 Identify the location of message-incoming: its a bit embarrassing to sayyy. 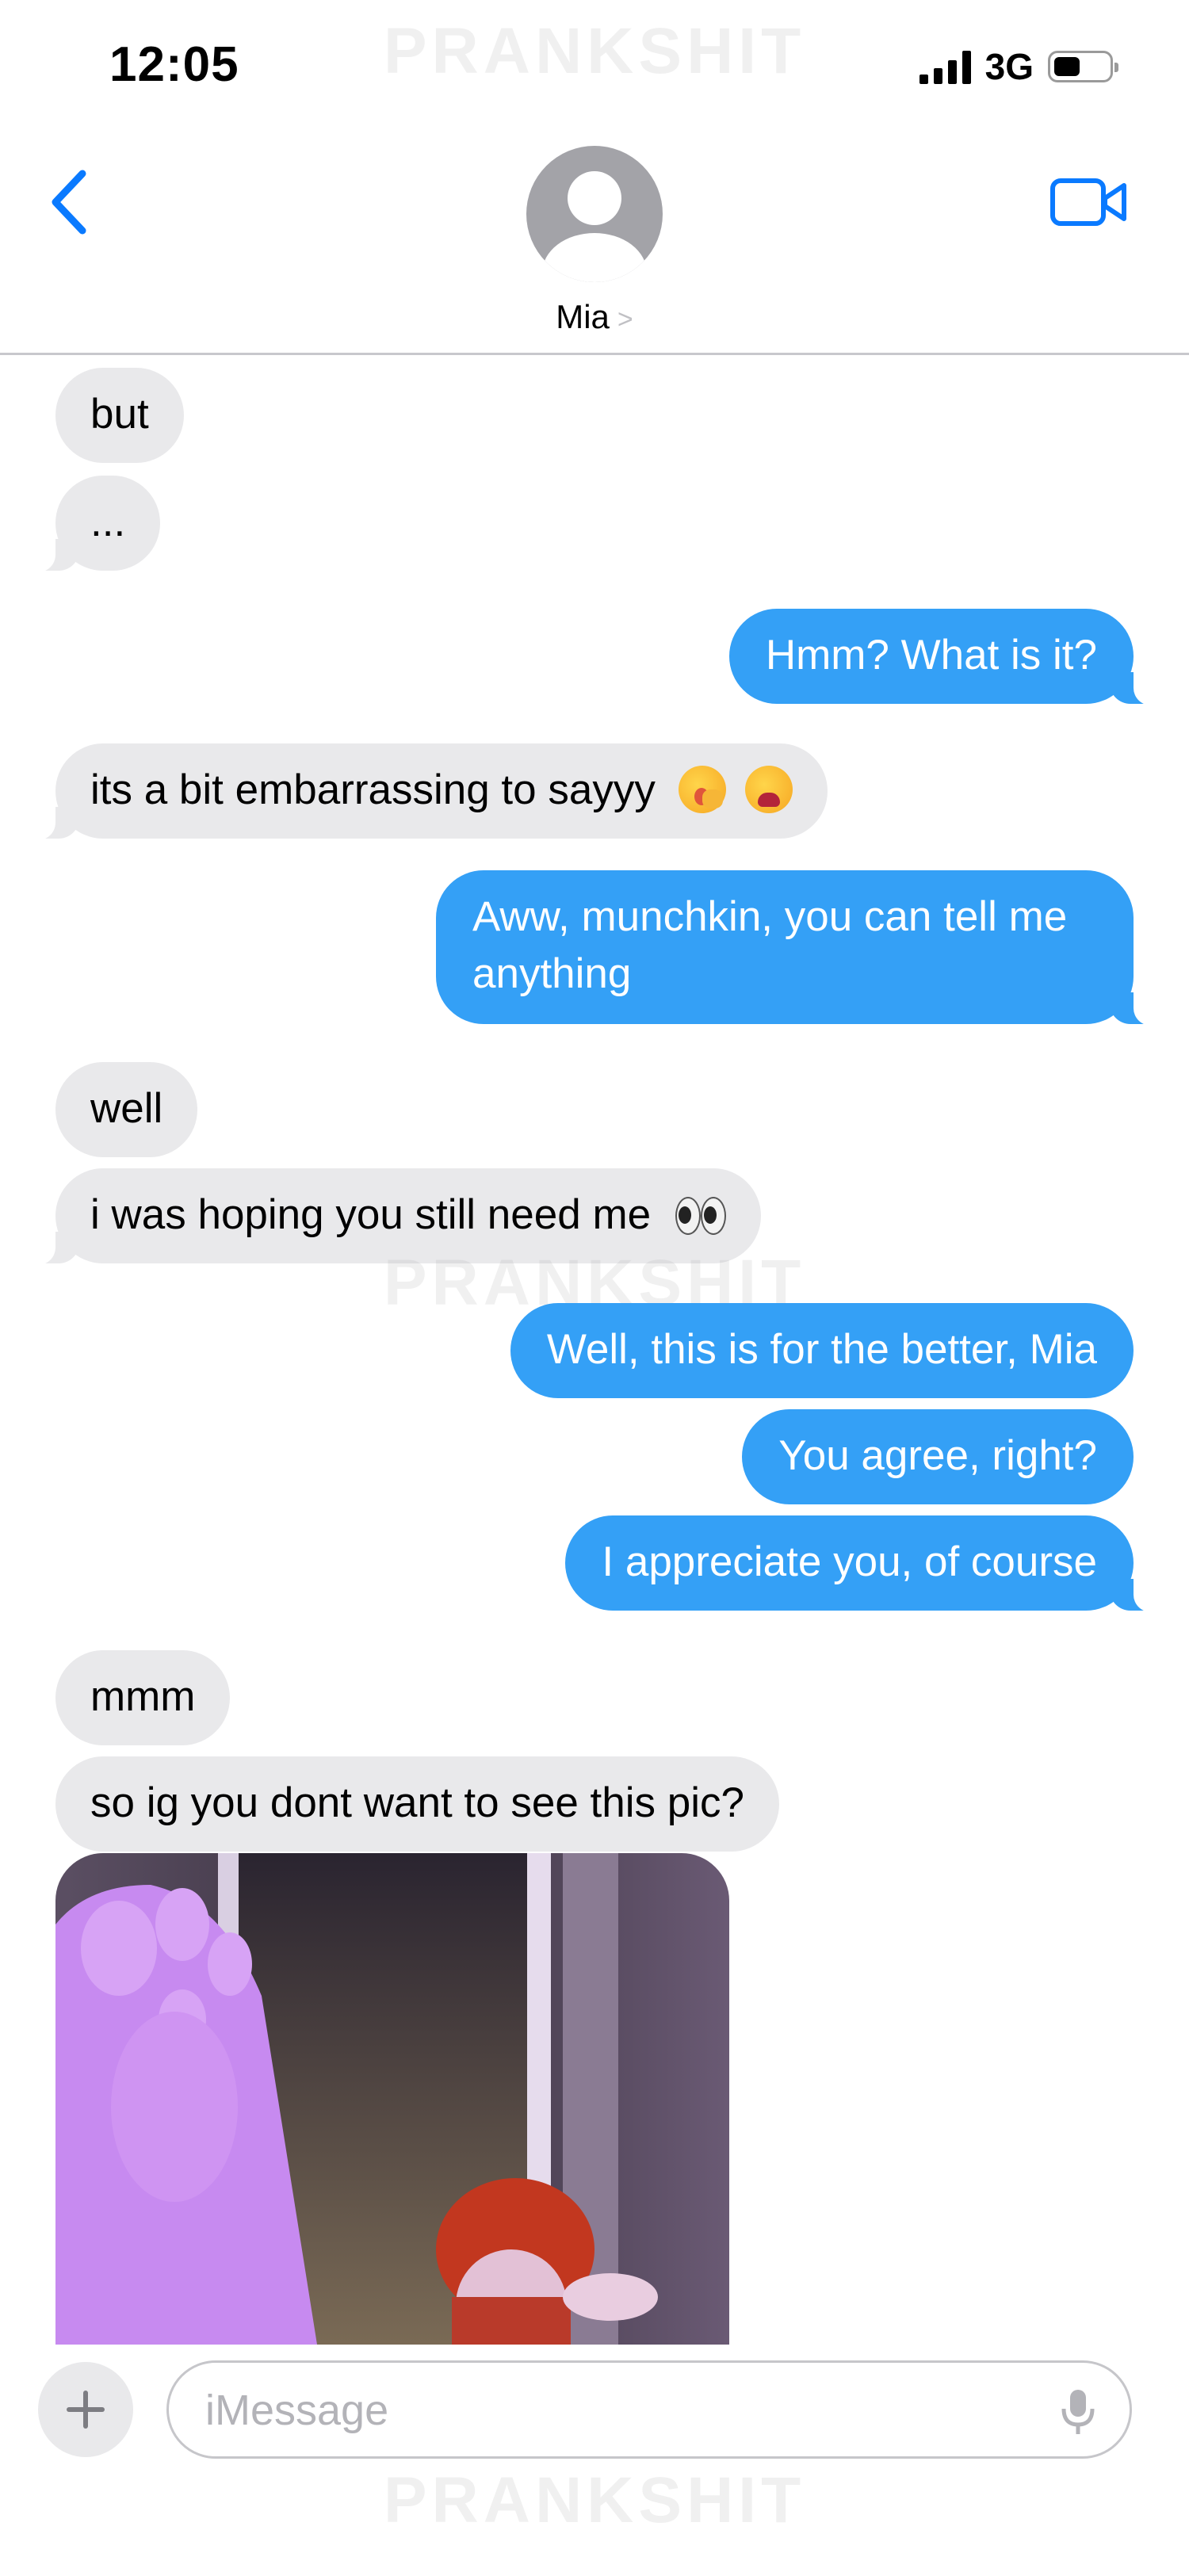
(425, 791).